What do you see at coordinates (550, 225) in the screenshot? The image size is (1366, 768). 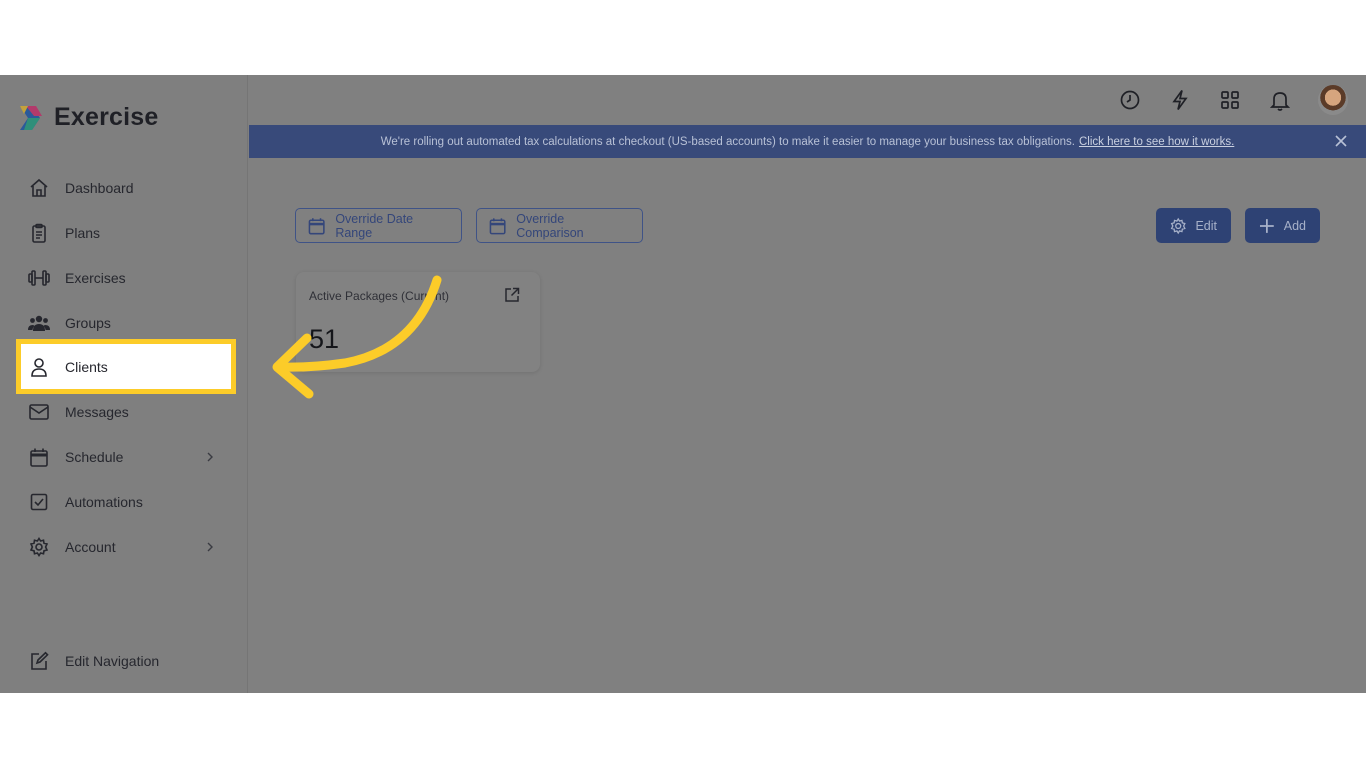 I see `button-label: Override Comparison` at bounding box center [550, 225].